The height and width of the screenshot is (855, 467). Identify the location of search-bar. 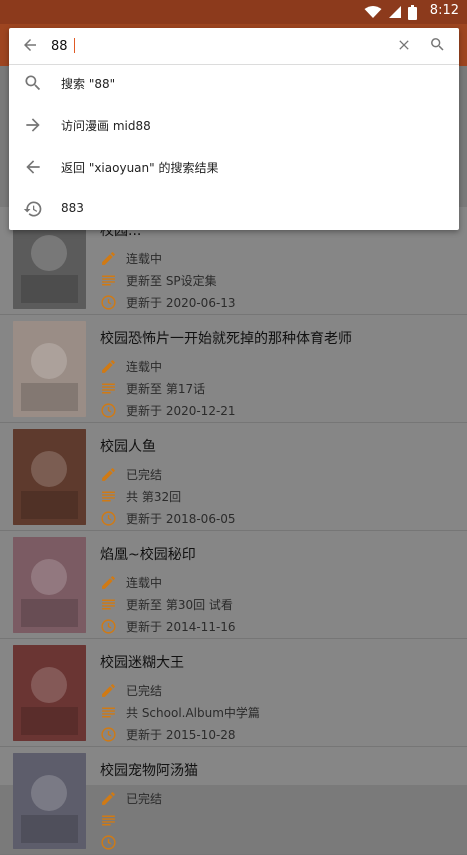
(234, 46).